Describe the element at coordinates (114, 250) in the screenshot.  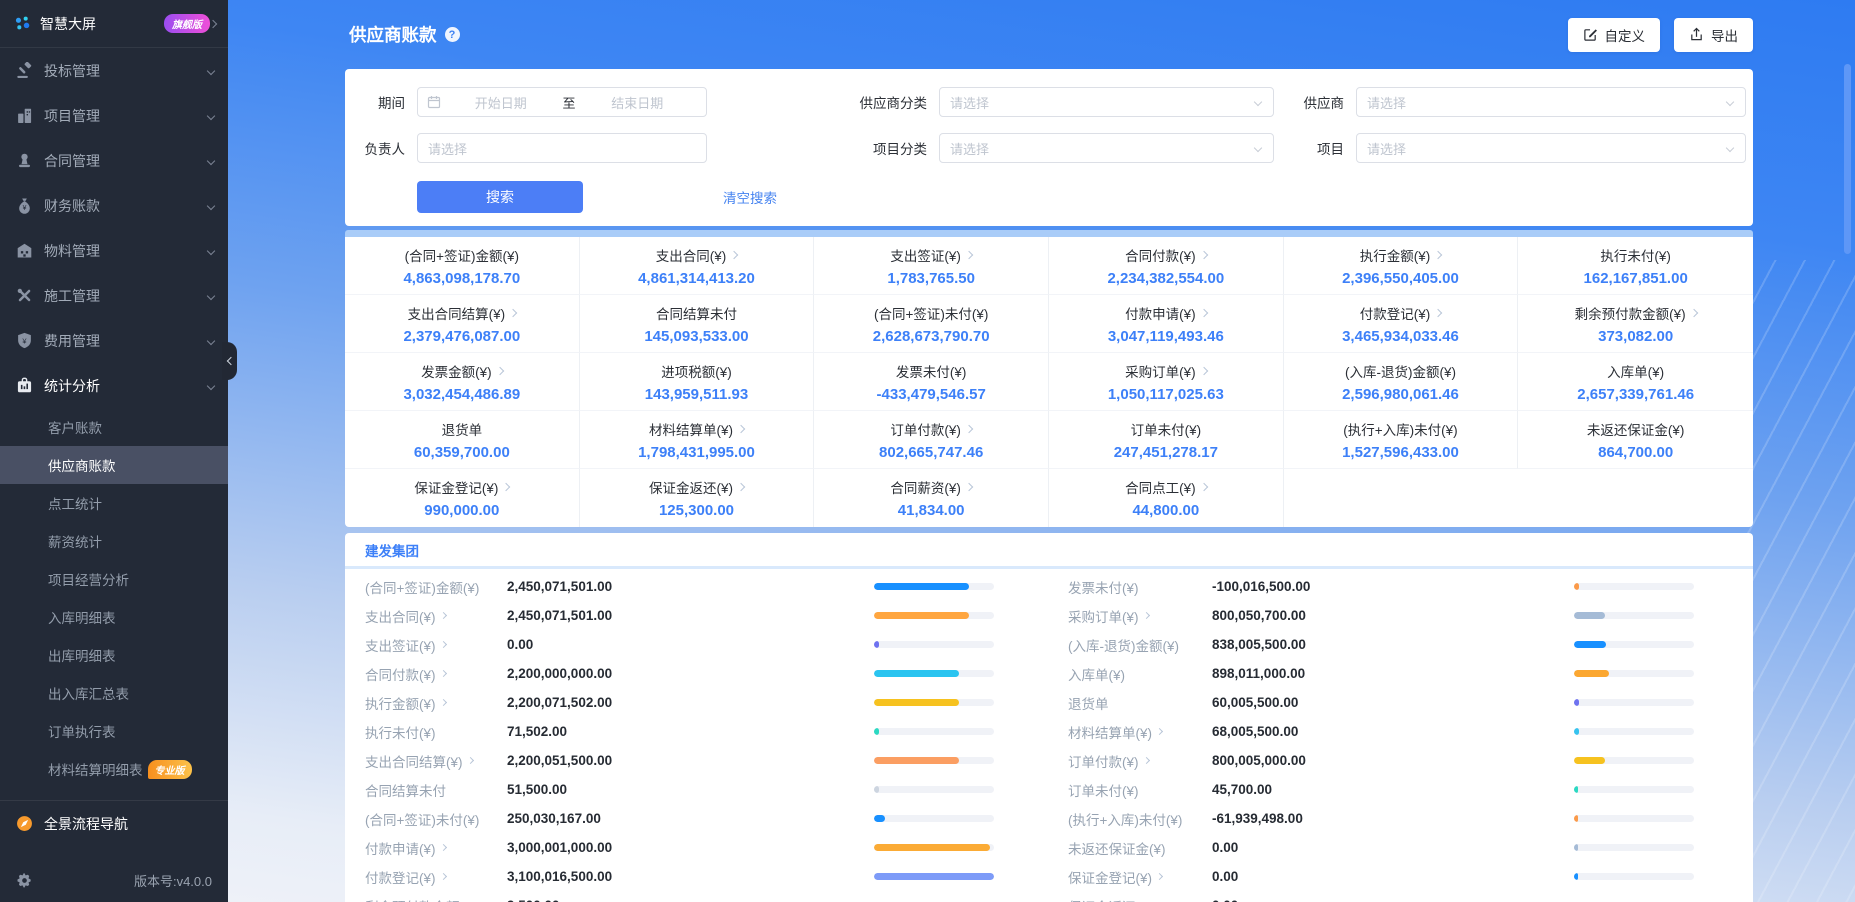
I see `sidebar-menu-item: 物料管理` at that location.